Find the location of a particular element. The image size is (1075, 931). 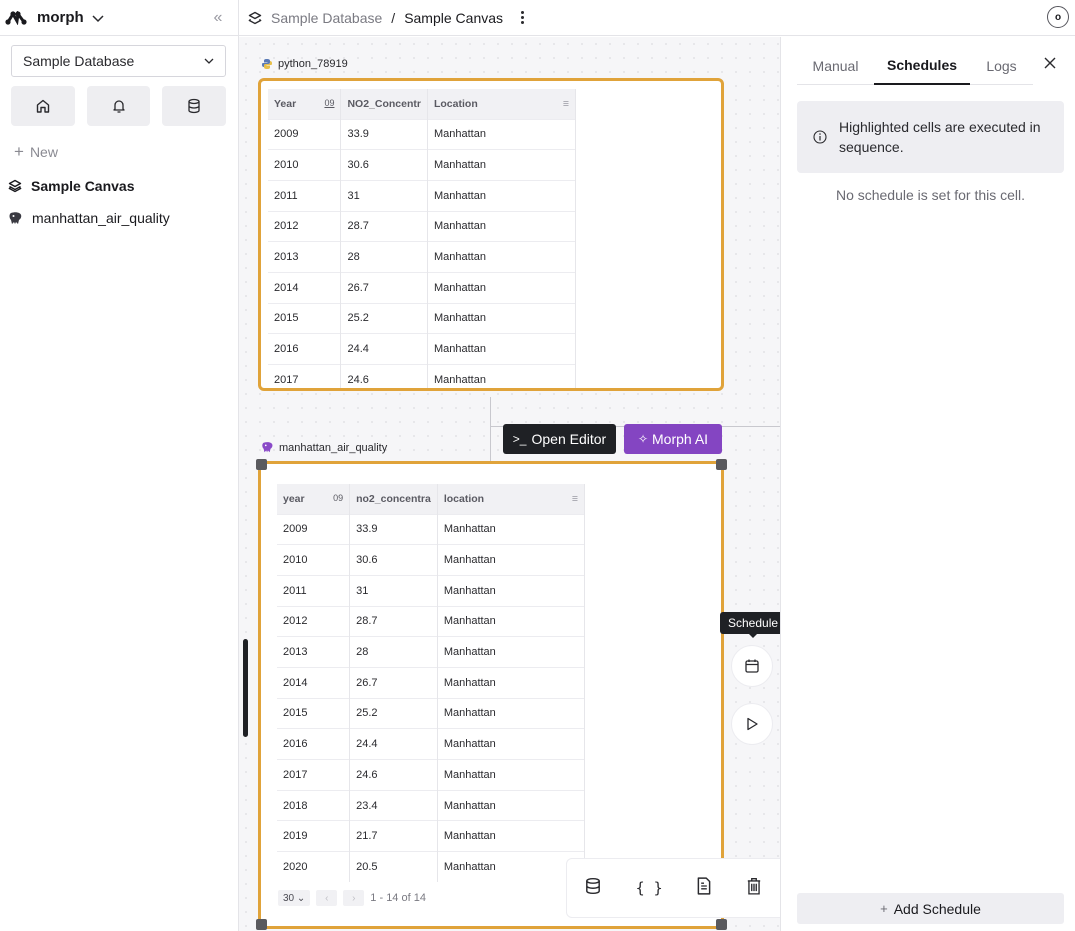

cell-name: python_78919 is located at coordinates (313, 64).